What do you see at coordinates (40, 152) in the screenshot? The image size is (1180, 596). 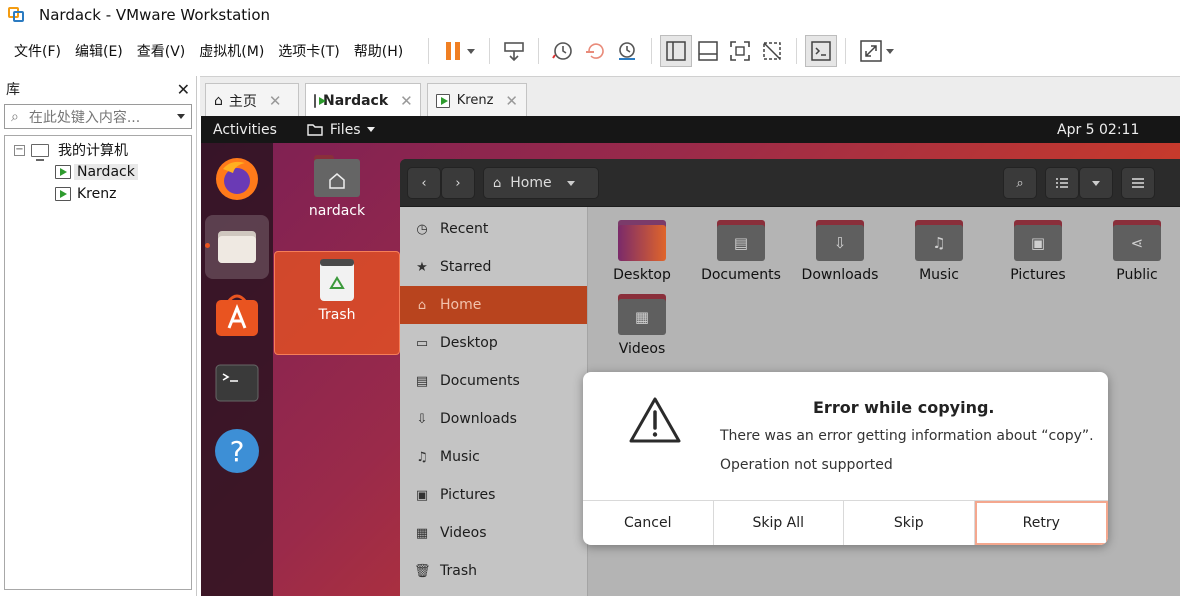 I see `computer-icon` at bounding box center [40, 152].